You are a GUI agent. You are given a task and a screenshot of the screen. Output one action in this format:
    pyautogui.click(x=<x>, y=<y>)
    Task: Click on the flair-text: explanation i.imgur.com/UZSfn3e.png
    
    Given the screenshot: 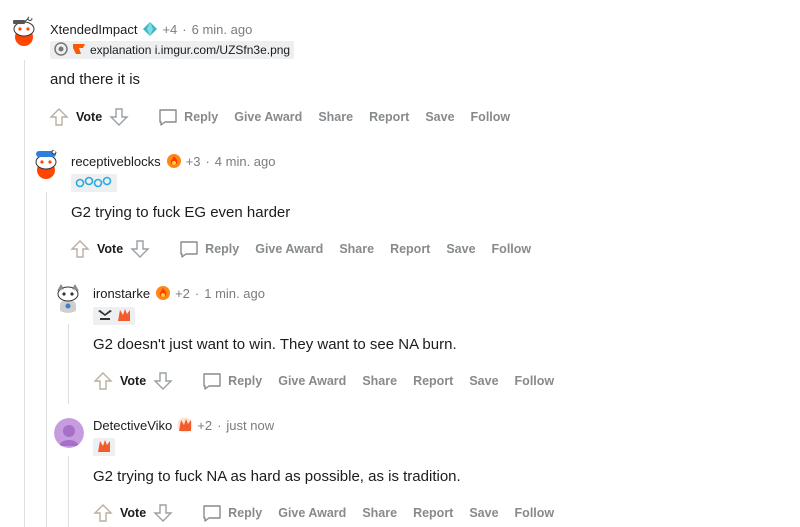 What is the action you would take?
    pyautogui.click(x=190, y=50)
    